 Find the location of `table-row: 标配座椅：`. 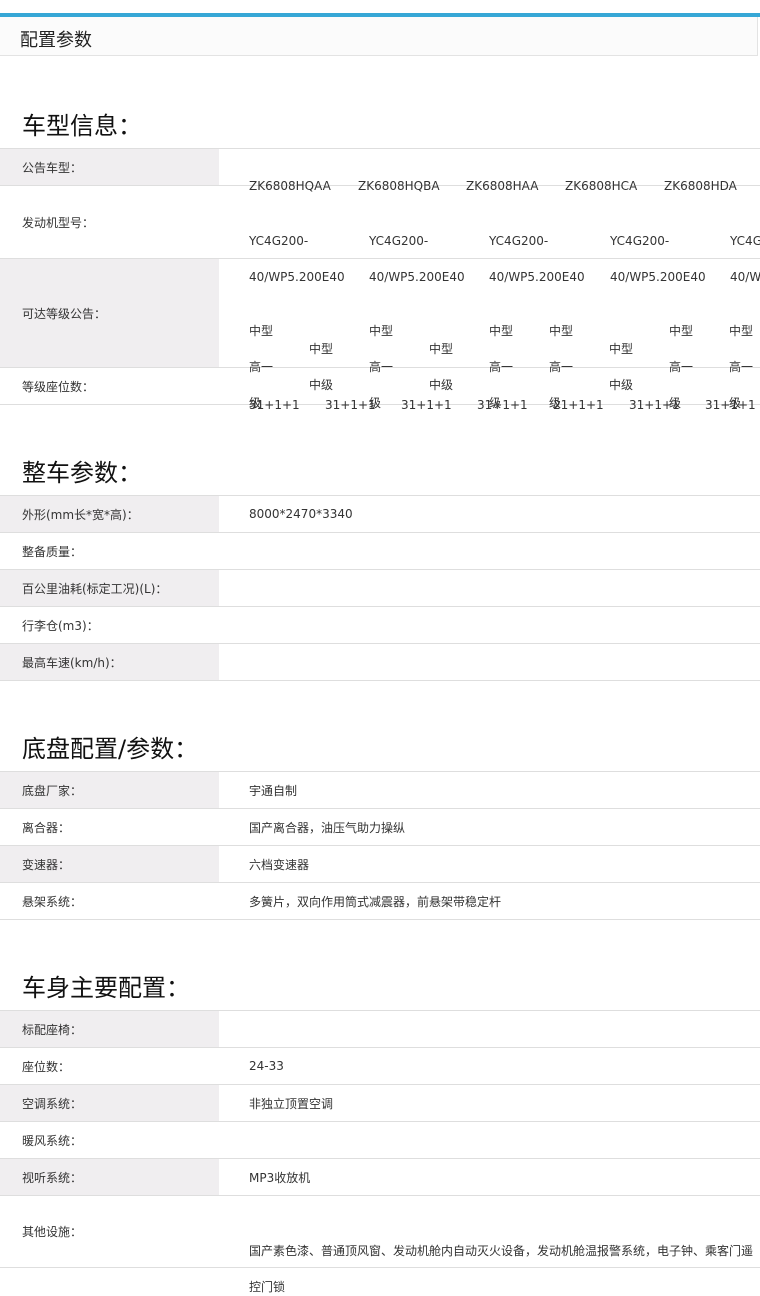

table-row: 标配座椅： is located at coordinates (380, 1029).